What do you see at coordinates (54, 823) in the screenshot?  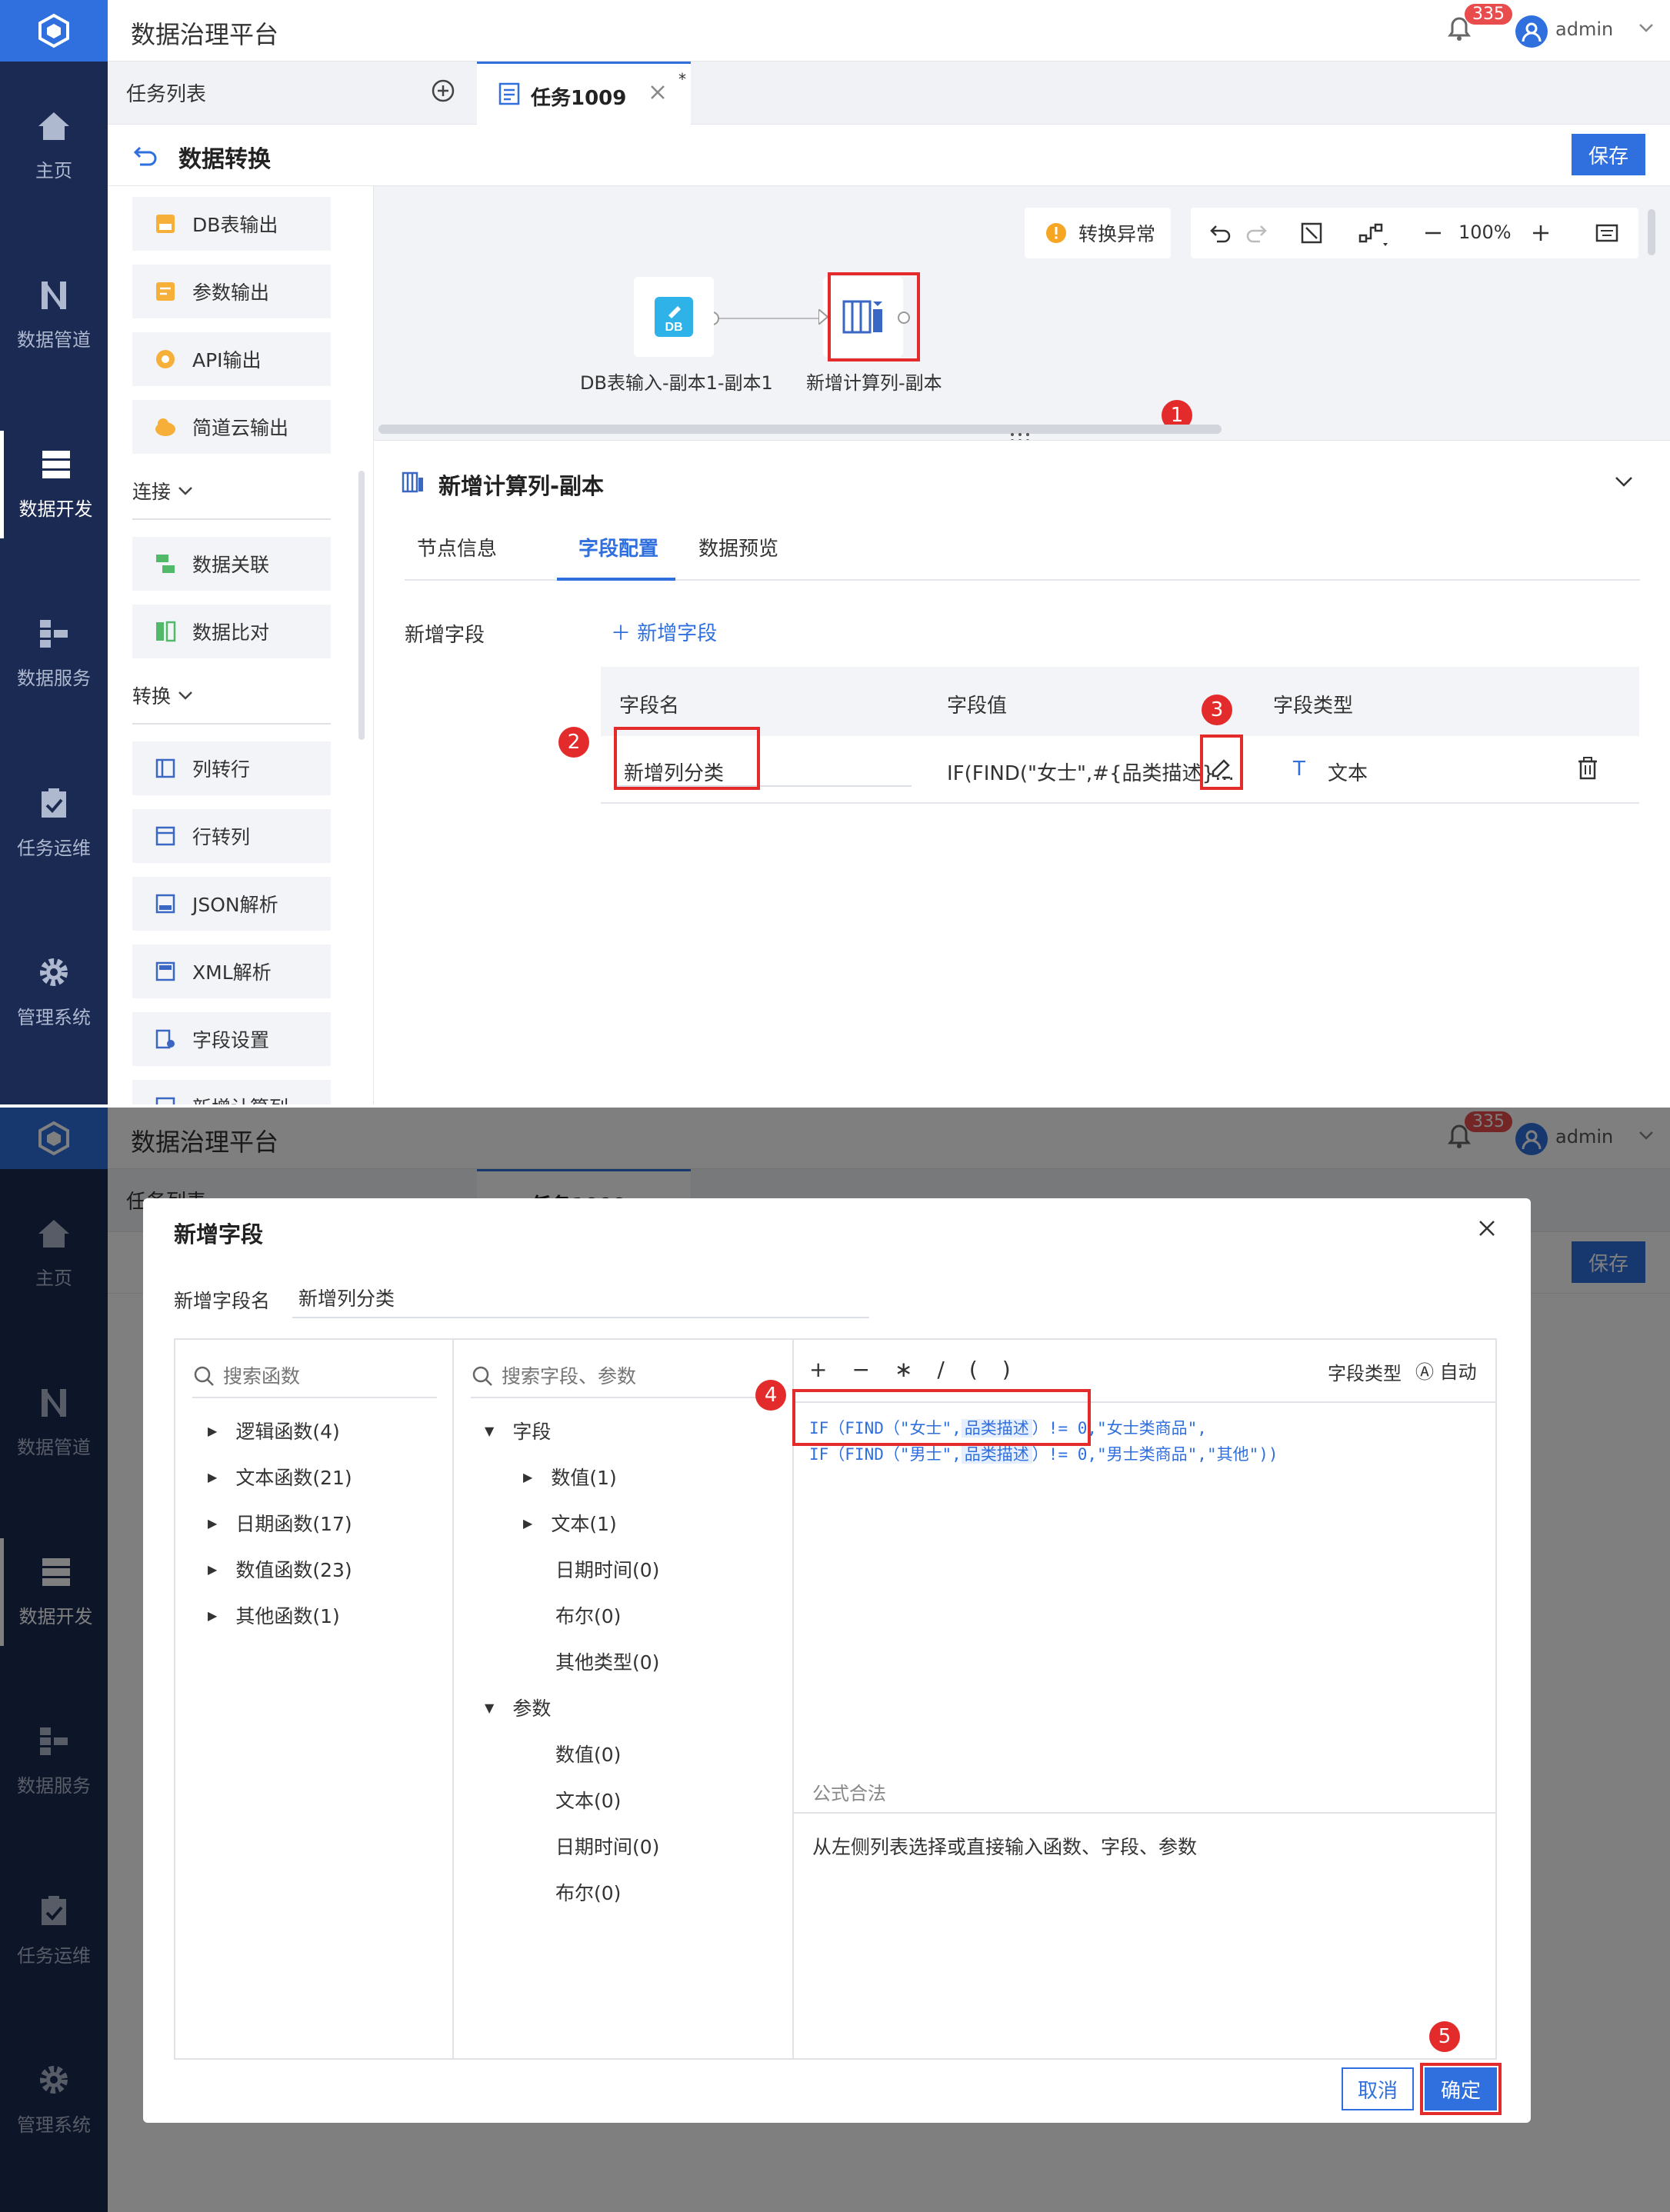 I see `nav-ops: 任务运维` at bounding box center [54, 823].